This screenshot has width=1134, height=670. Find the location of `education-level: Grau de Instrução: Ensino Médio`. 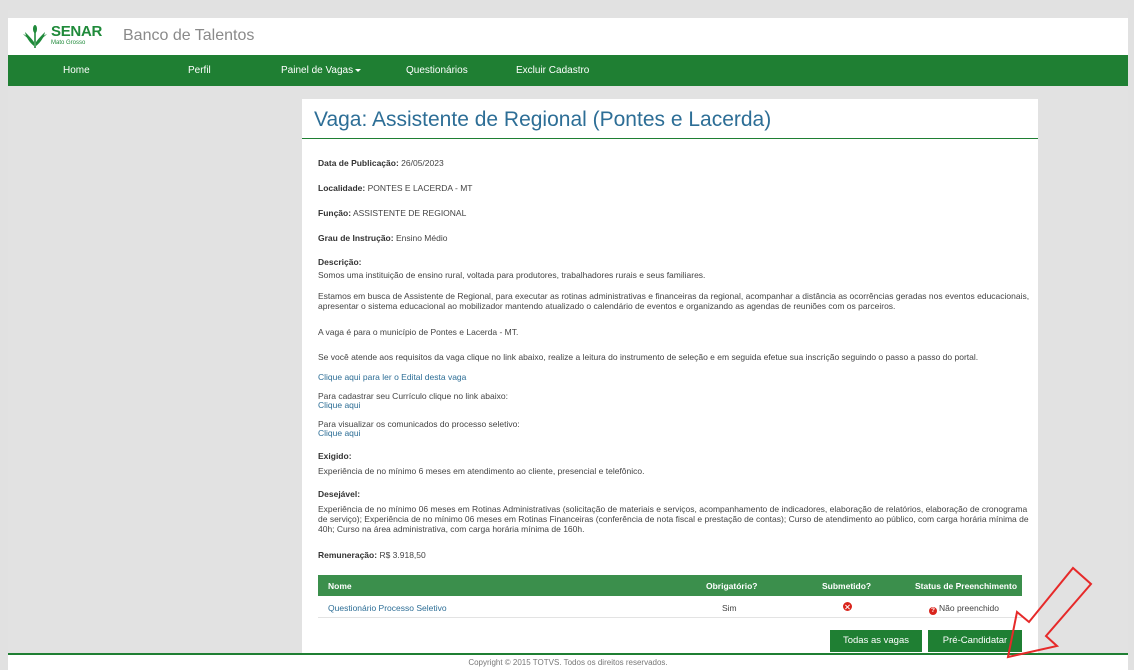

education-level: Grau de Instrução: Ensino Médio is located at coordinates (382, 238).